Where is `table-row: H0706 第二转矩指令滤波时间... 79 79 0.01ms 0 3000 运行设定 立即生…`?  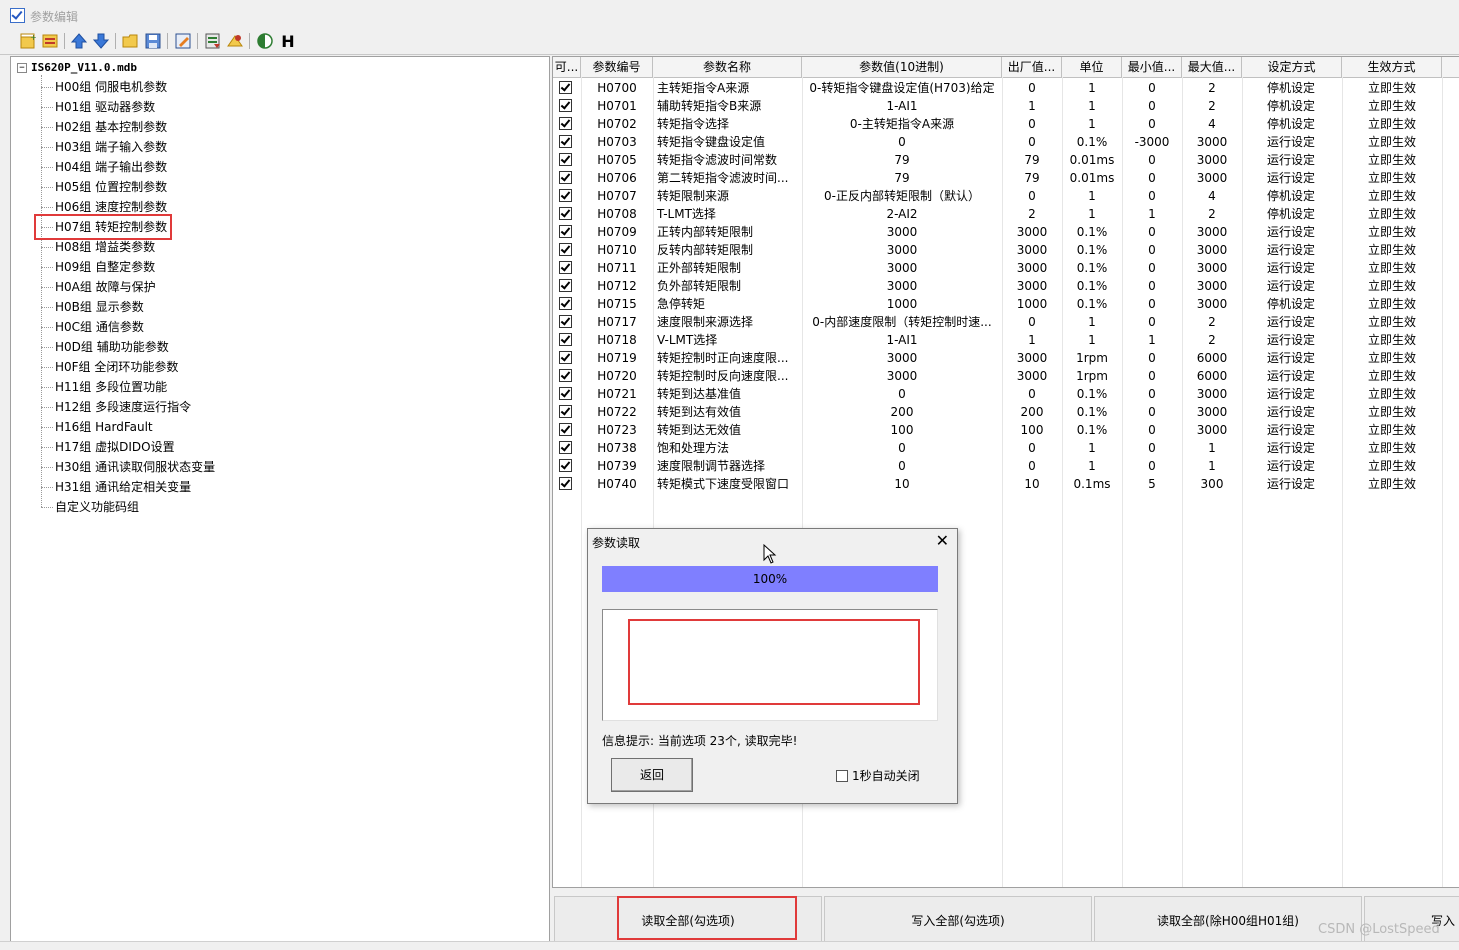
table-row: H0706 第二转矩指令滤波时间... 79 79 0.01ms 0 3000 运行设定 立即生… is located at coordinates (1006, 178).